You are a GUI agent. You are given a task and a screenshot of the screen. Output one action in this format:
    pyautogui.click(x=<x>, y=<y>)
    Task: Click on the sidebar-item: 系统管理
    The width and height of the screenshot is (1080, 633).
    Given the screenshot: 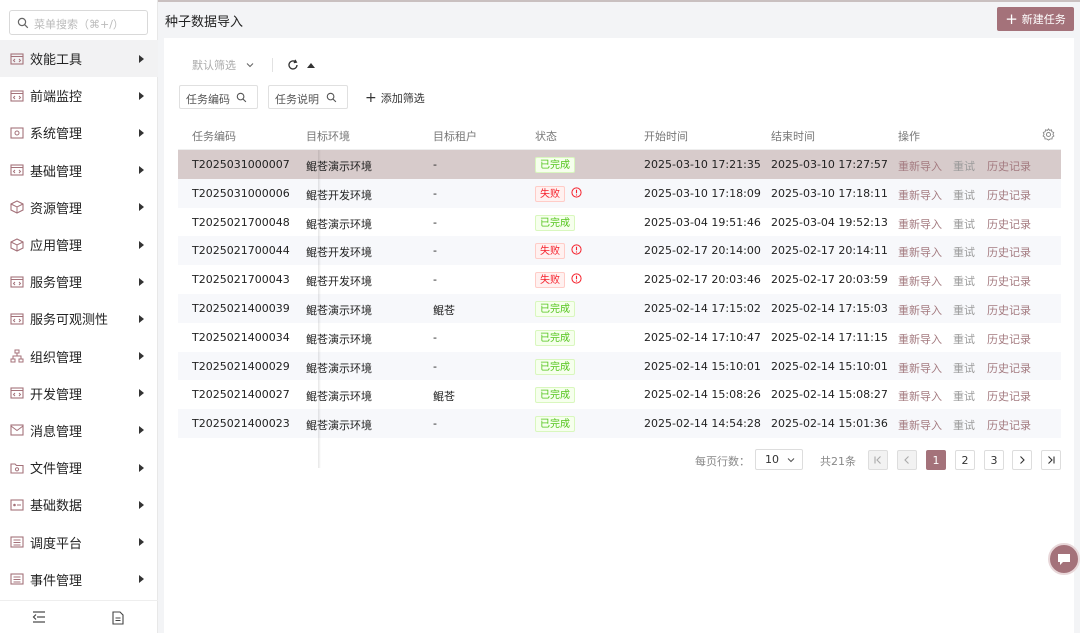 What is the action you would take?
    pyautogui.click(x=79, y=132)
    